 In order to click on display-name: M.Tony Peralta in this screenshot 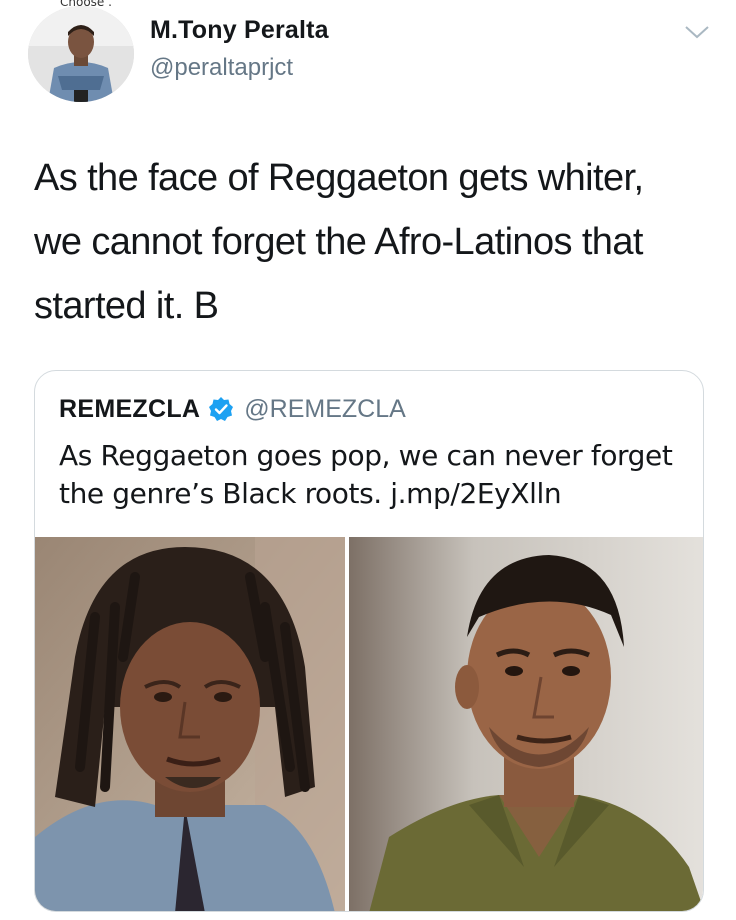, I will do `click(239, 30)`.